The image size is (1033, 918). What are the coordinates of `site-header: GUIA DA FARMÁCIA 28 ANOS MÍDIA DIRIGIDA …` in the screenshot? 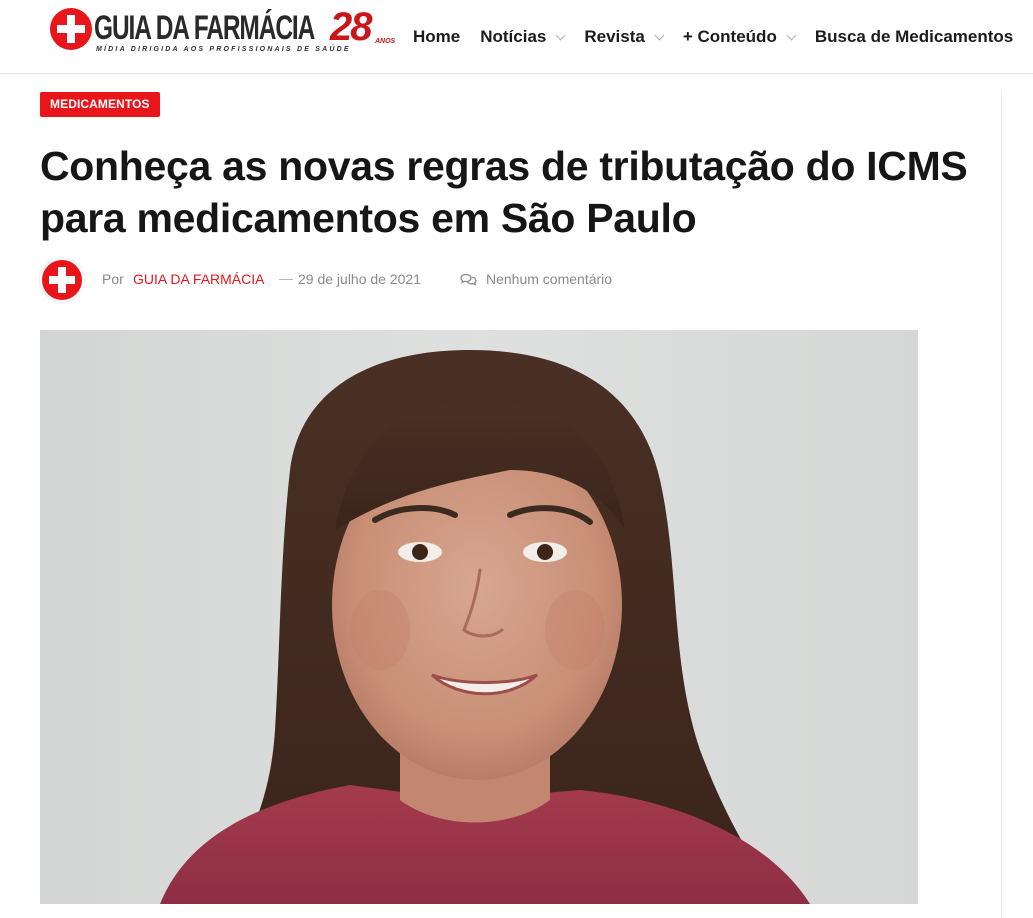 It's located at (516, 37).